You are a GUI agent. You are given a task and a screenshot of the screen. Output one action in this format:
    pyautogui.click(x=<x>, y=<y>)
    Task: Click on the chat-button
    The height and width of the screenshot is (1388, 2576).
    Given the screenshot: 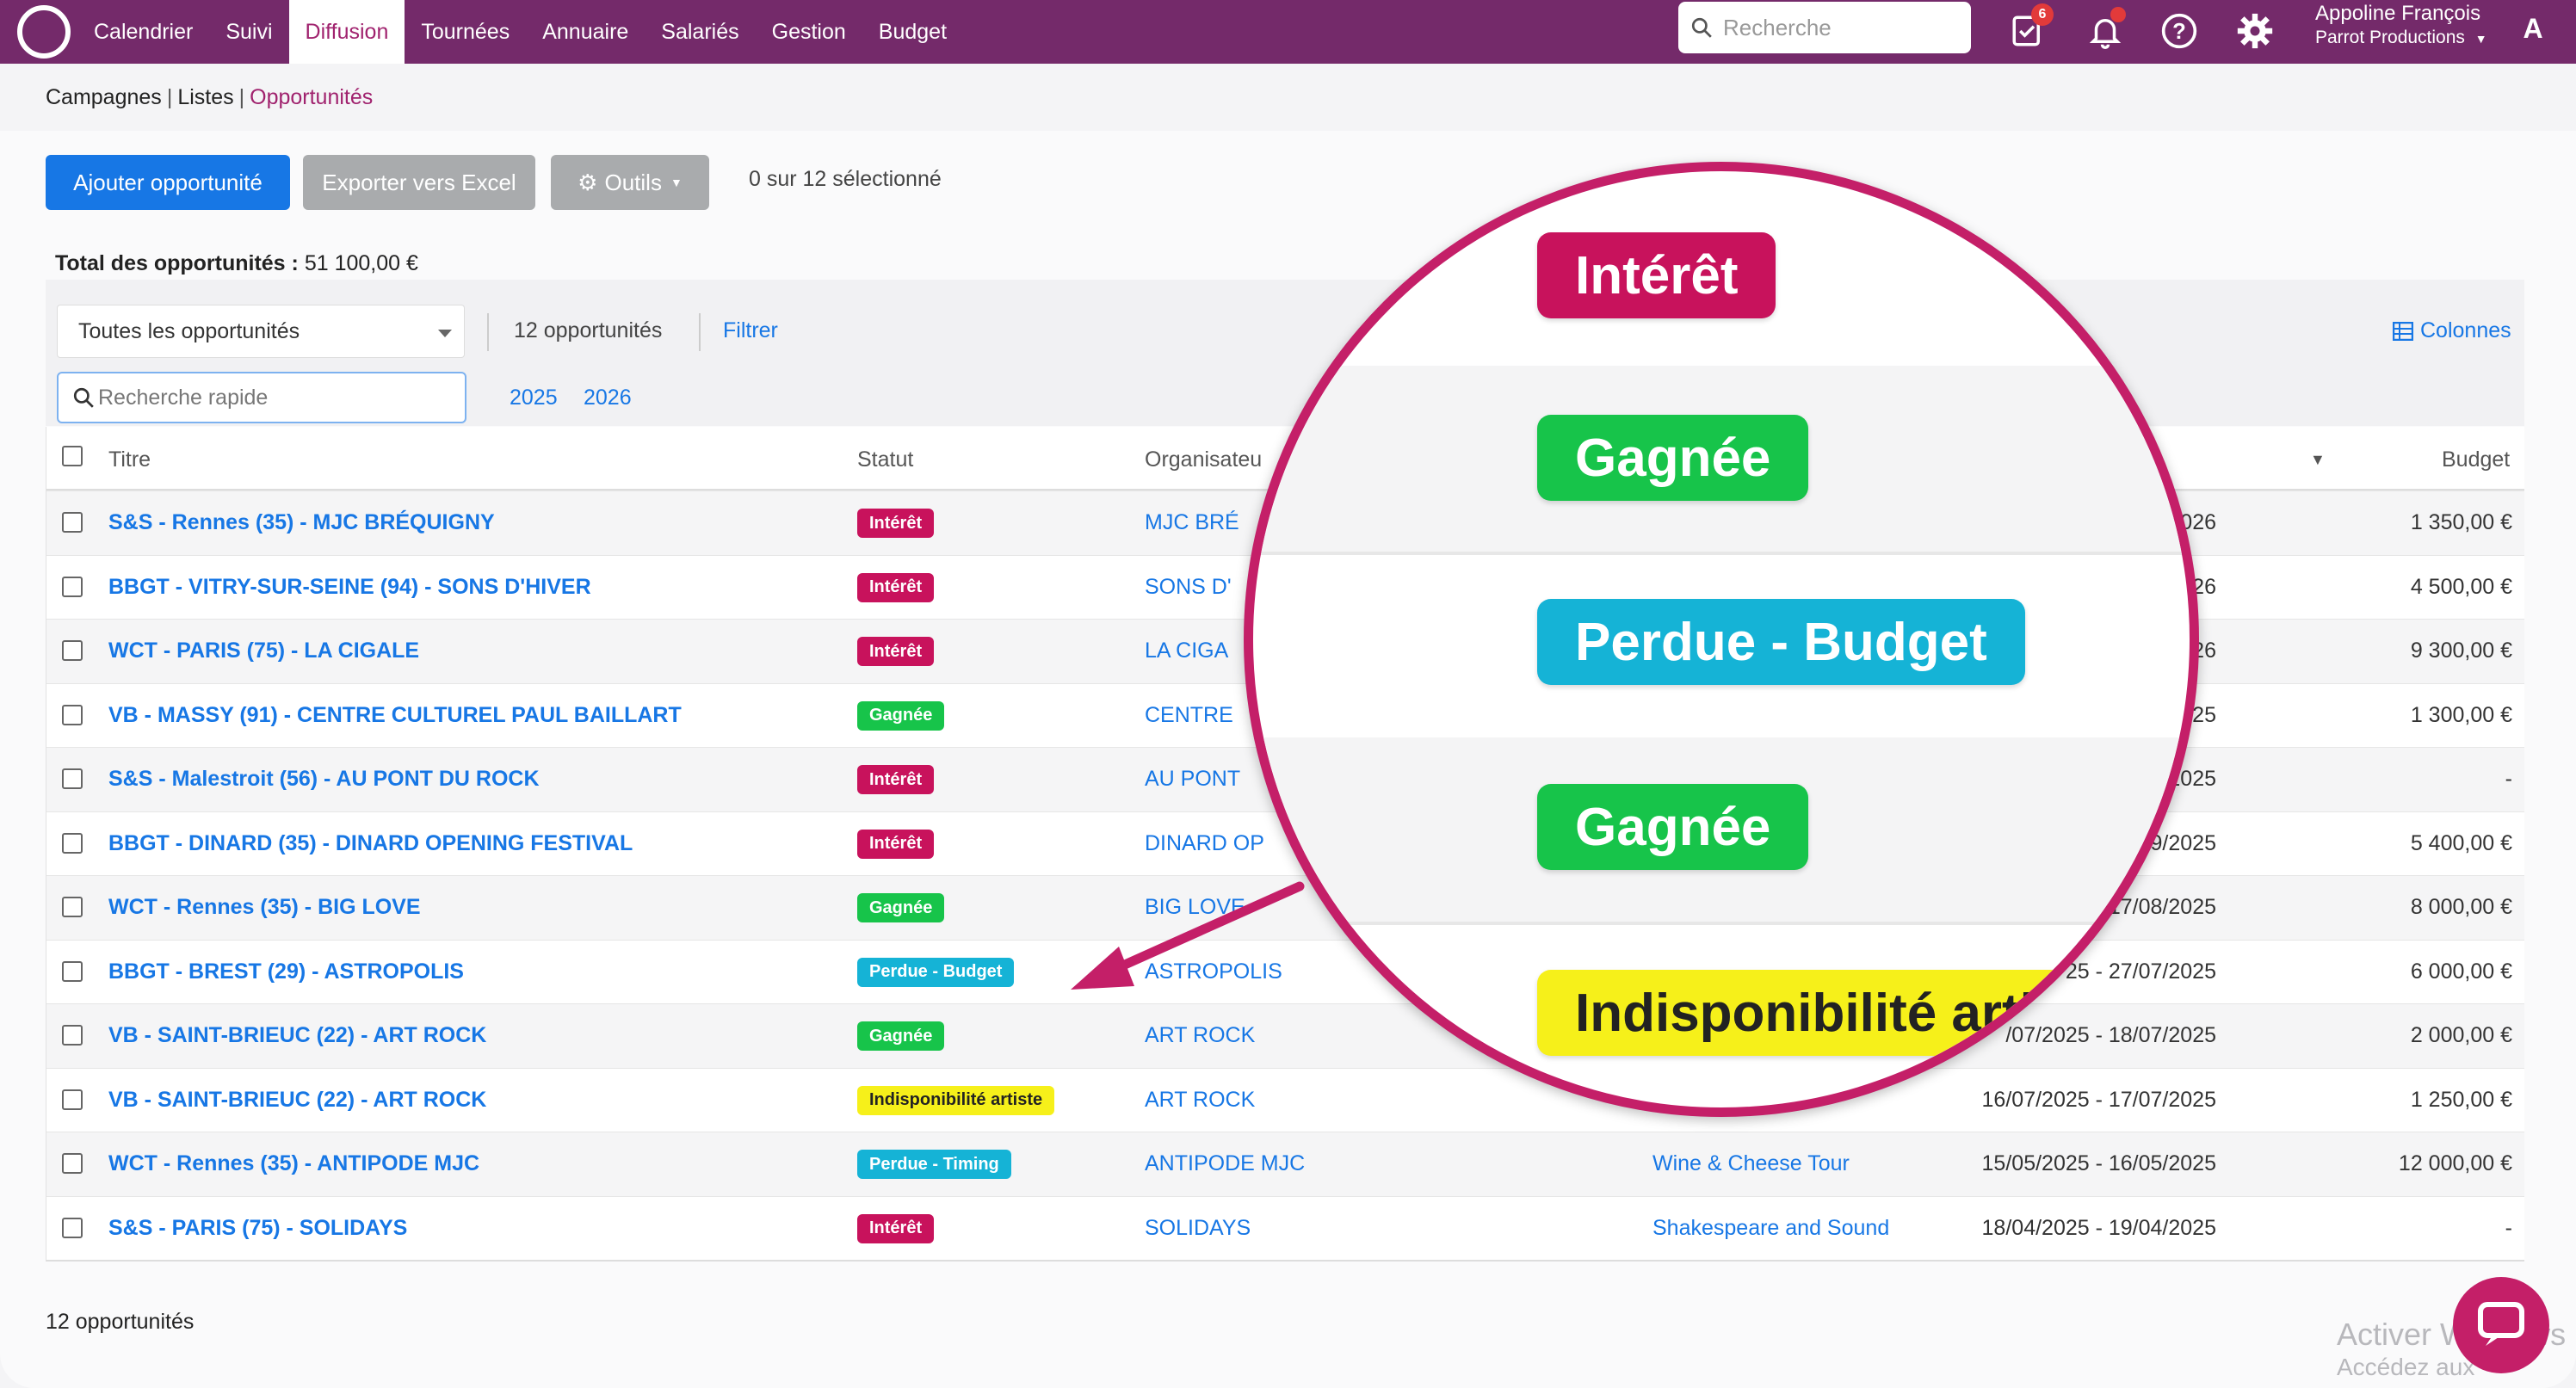 What is the action you would take?
    pyautogui.click(x=2501, y=1325)
    